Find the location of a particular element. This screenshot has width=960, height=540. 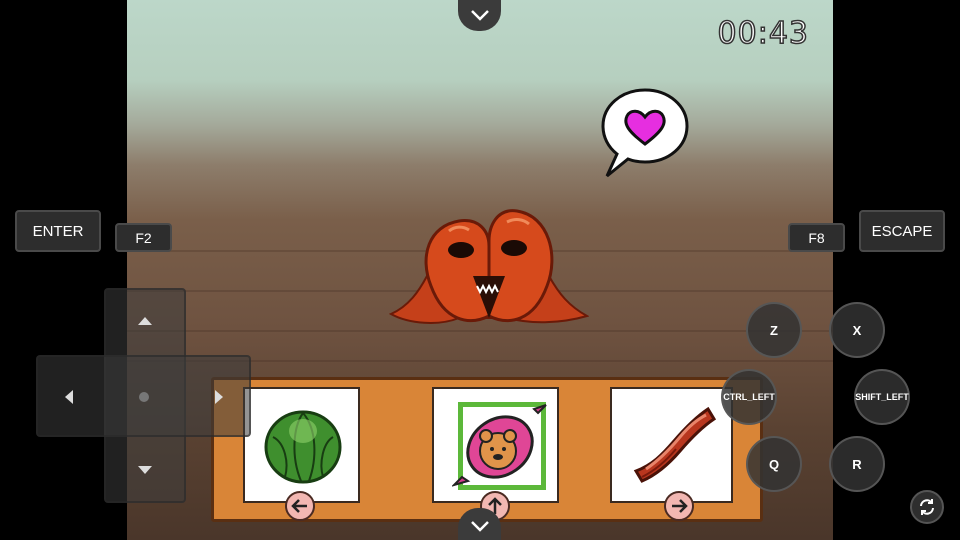

creature-character is located at coordinates (489, 266).